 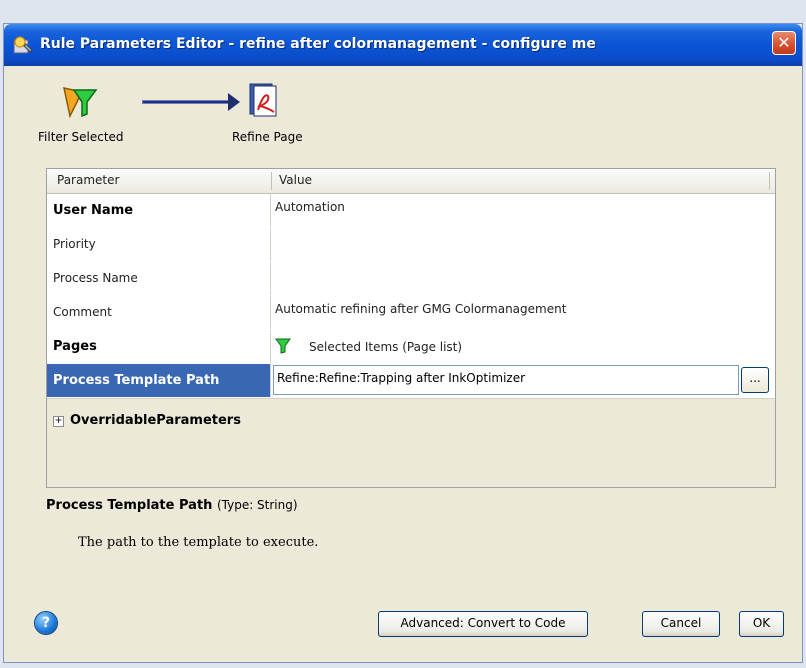 What do you see at coordinates (159, 380) in the screenshot?
I see `param-name: Process Template Path` at bounding box center [159, 380].